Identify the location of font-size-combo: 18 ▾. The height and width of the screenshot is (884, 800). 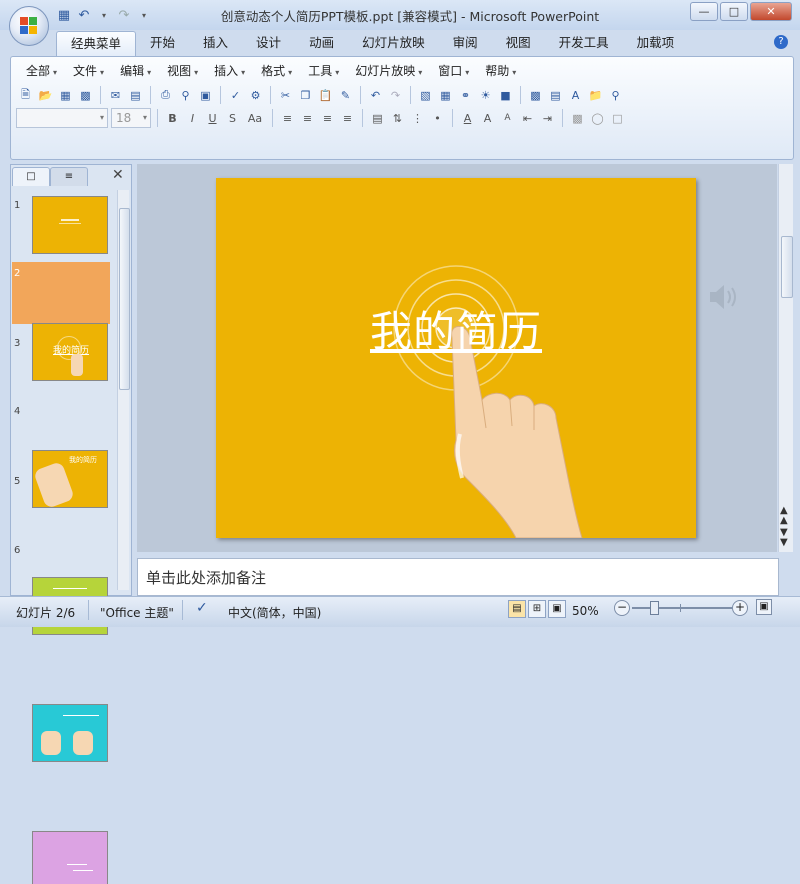
(131, 118).